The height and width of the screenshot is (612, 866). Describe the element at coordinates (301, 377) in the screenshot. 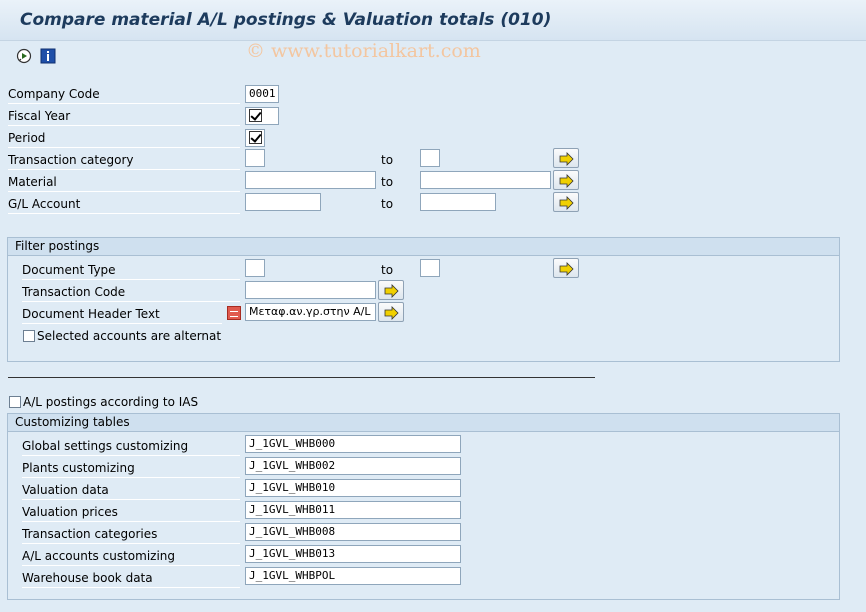

I see `separator` at that location.